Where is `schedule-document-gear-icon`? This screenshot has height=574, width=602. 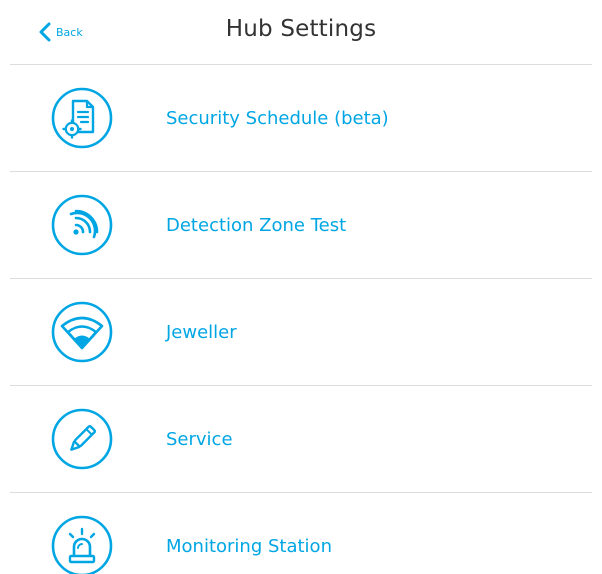
schedule-document-gear-icon is located at coordinates (82, 118).